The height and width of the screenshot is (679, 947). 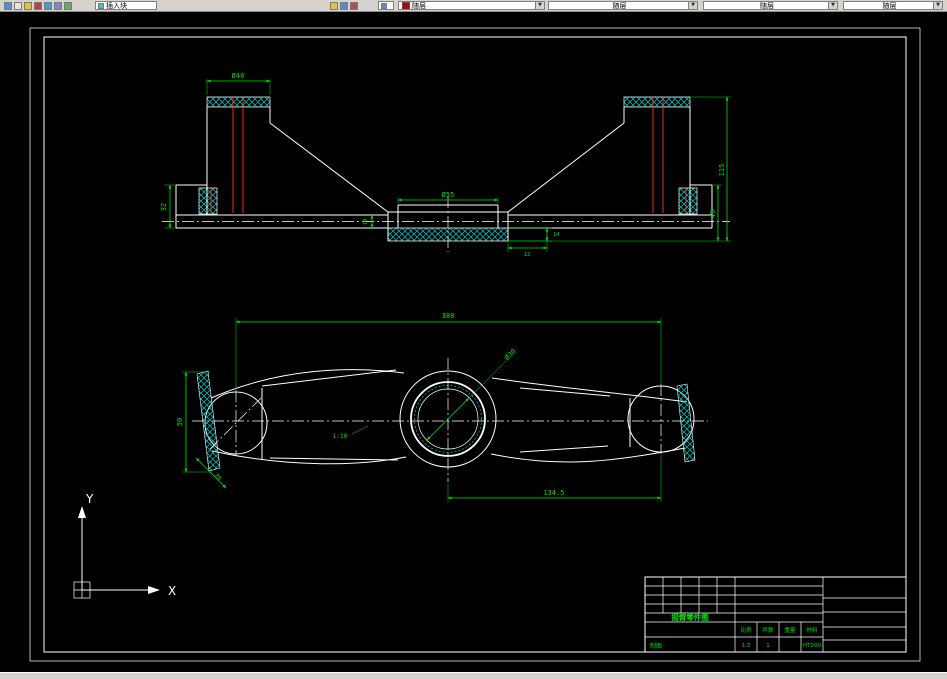 I want to click on toolbar-icon-group-mid, so click(x=344, y=6).